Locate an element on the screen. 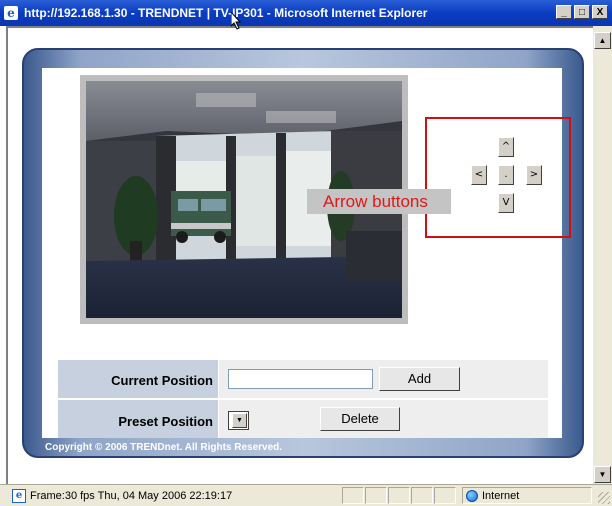 The width and height of the screenshot is (612, 506). preset-position-select: ▼ is located at coordinates (238, 420).